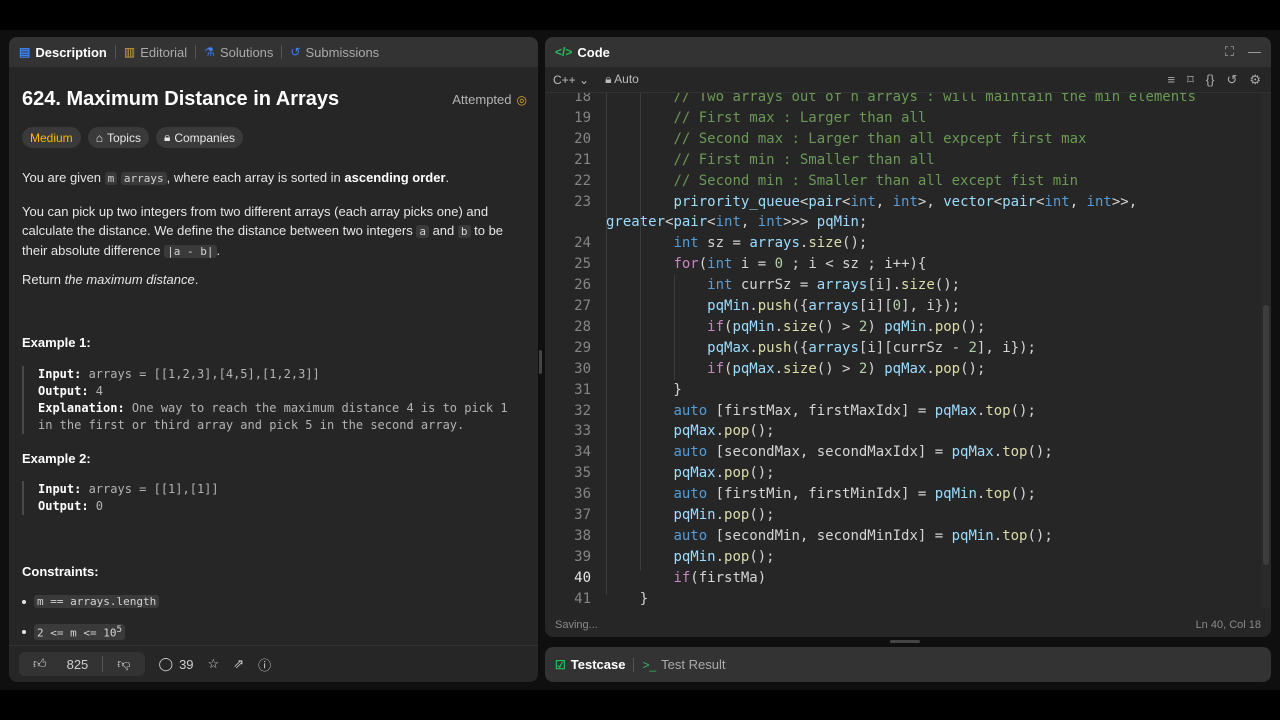 This screenshot has width=1280, height=720. I want to click on line-number: 40, so click(582, 577).